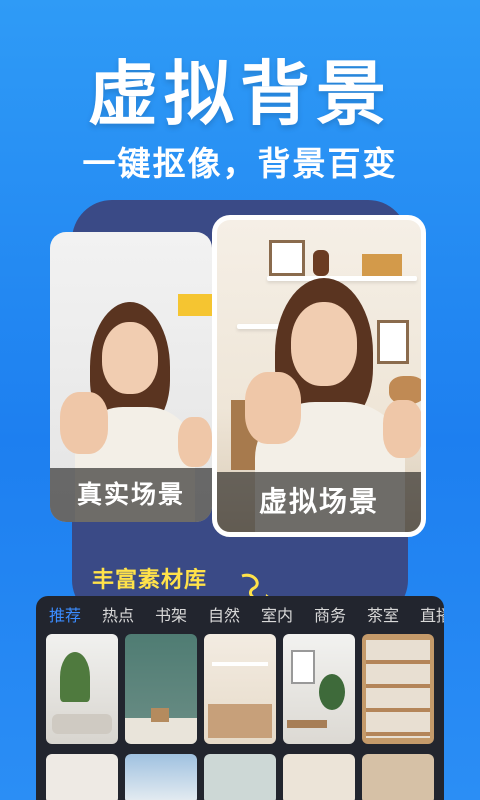 The height and width of the screenshot is (800, 480). What do you see at coordinates (171, 616) in the screenshot?
I see `tab-bookshelf: 书架` at bounding box center [171, 616].